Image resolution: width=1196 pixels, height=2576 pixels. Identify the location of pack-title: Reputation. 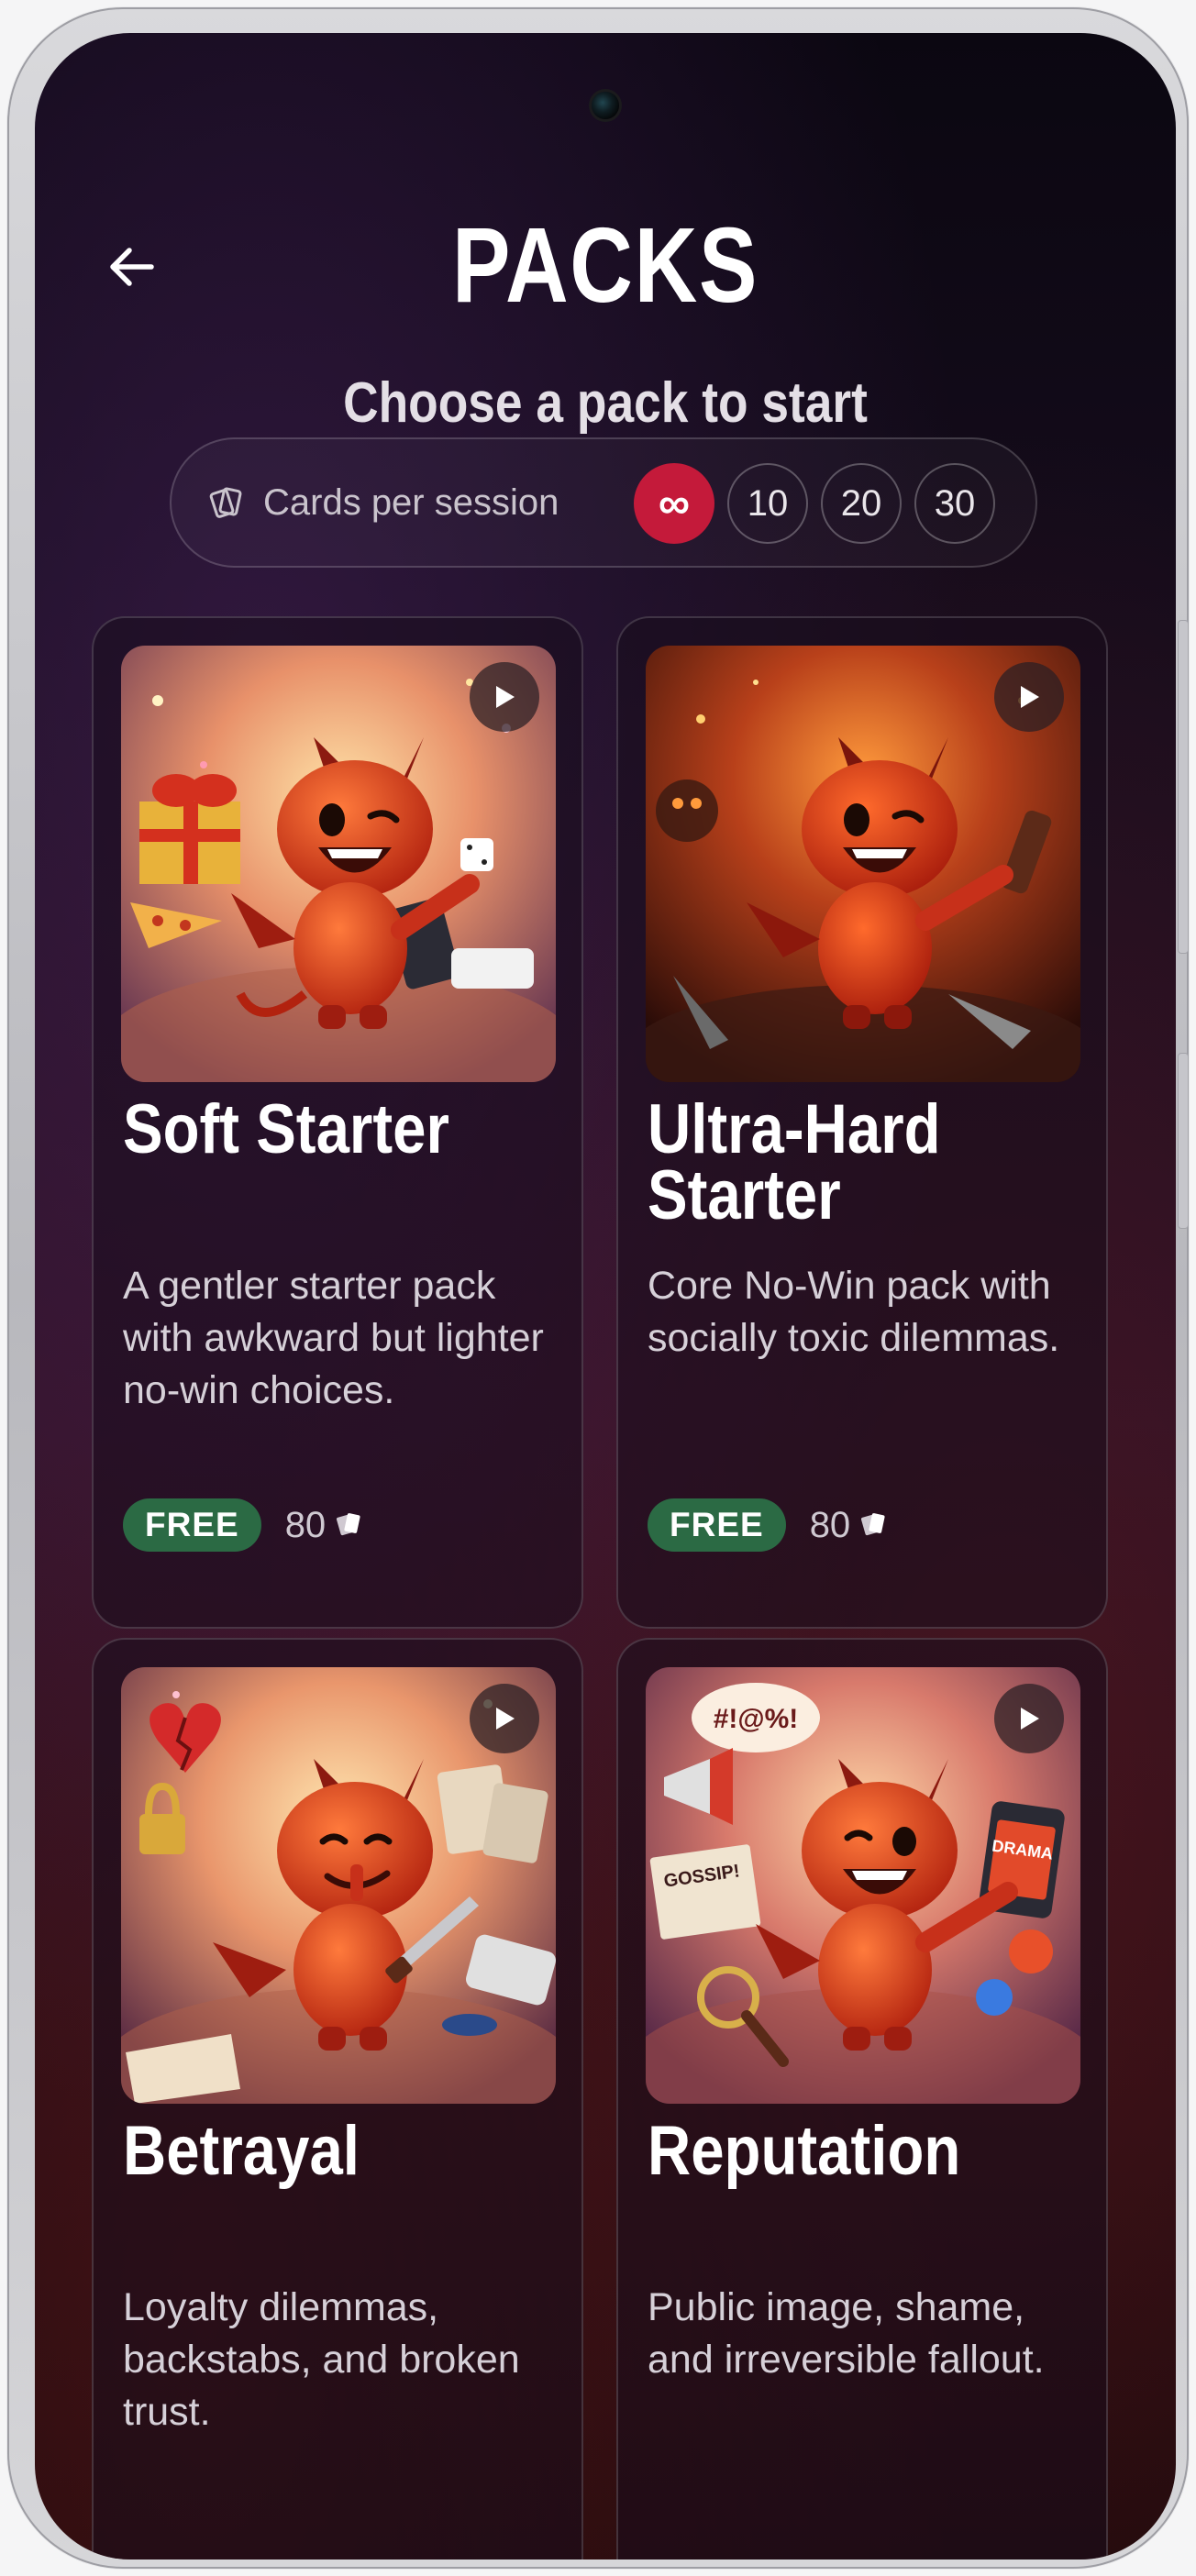
(804, 2151).